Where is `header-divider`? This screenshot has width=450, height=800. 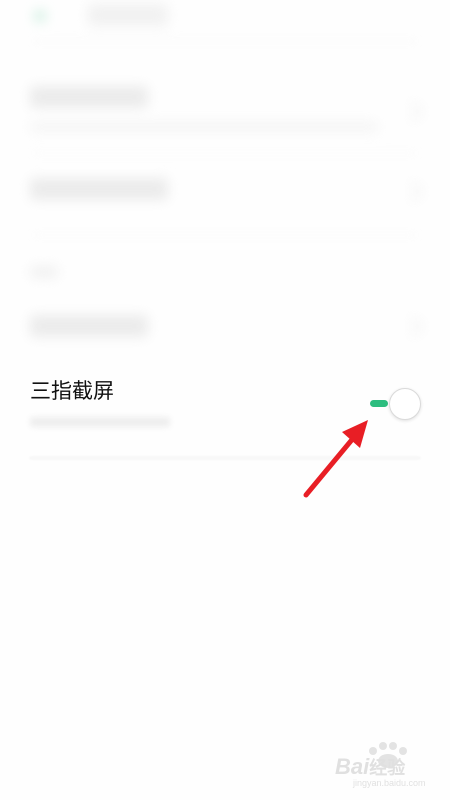
header-divider is located at coordinates (225, 41).